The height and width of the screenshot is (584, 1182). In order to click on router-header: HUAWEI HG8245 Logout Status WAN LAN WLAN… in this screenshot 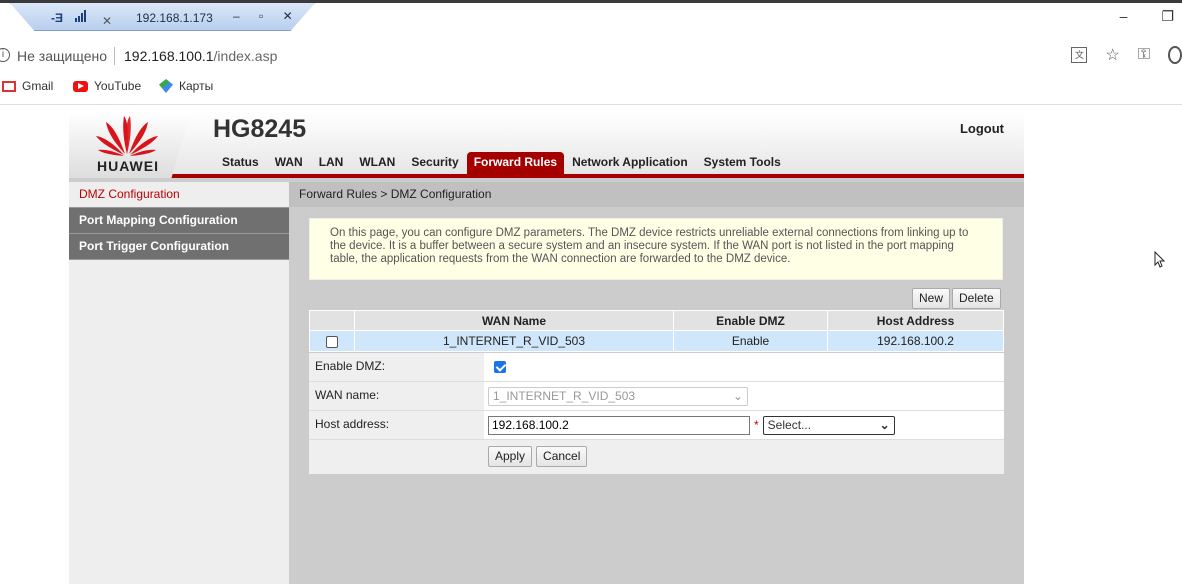, I will do `click(546, 145)`.